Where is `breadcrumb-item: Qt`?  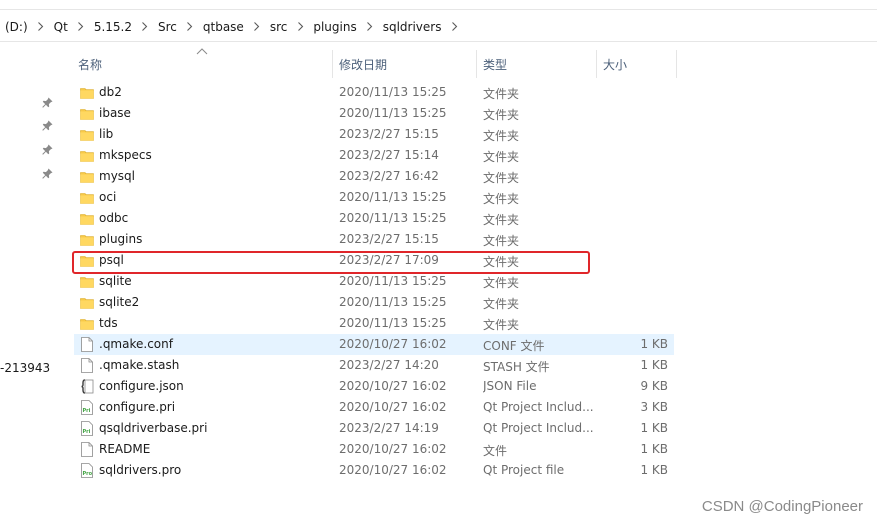
breadcrumb-item: Qt is located at coordinates (61, 27).